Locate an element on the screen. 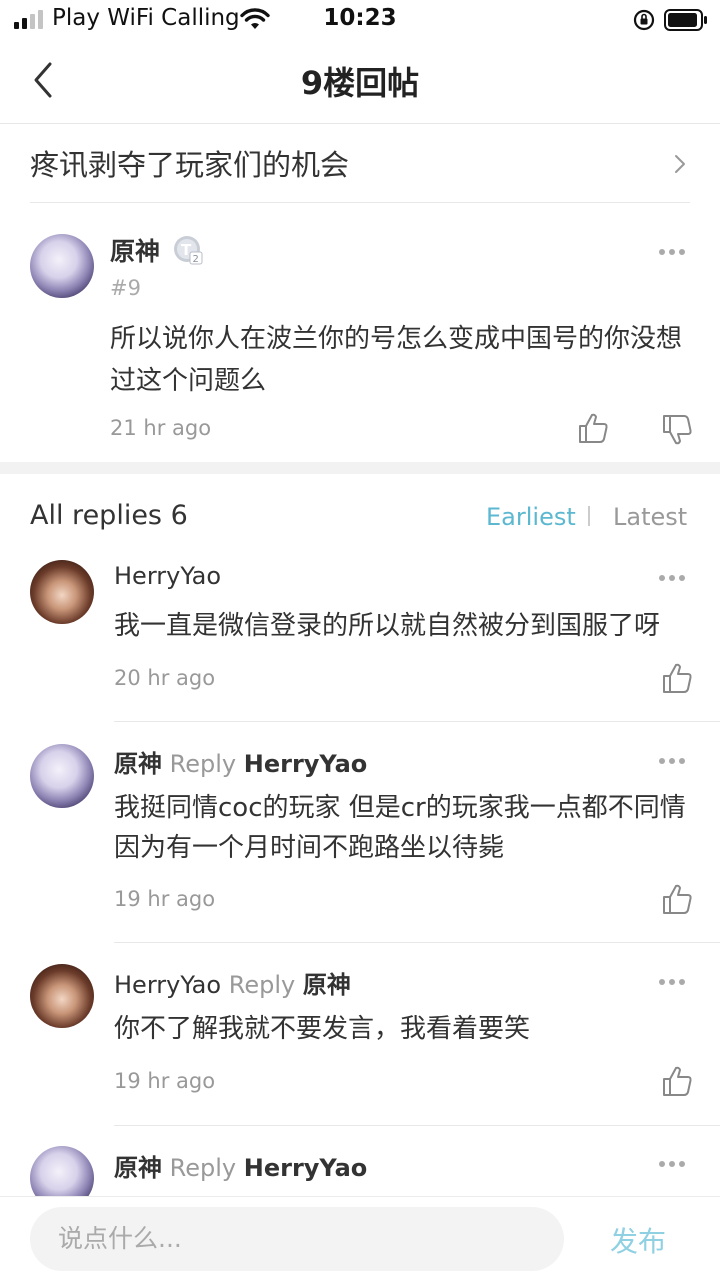 The height and width of the screenshot is (1282, 720). reply-time: 20 hr ago is located at coordinates (165, 678).